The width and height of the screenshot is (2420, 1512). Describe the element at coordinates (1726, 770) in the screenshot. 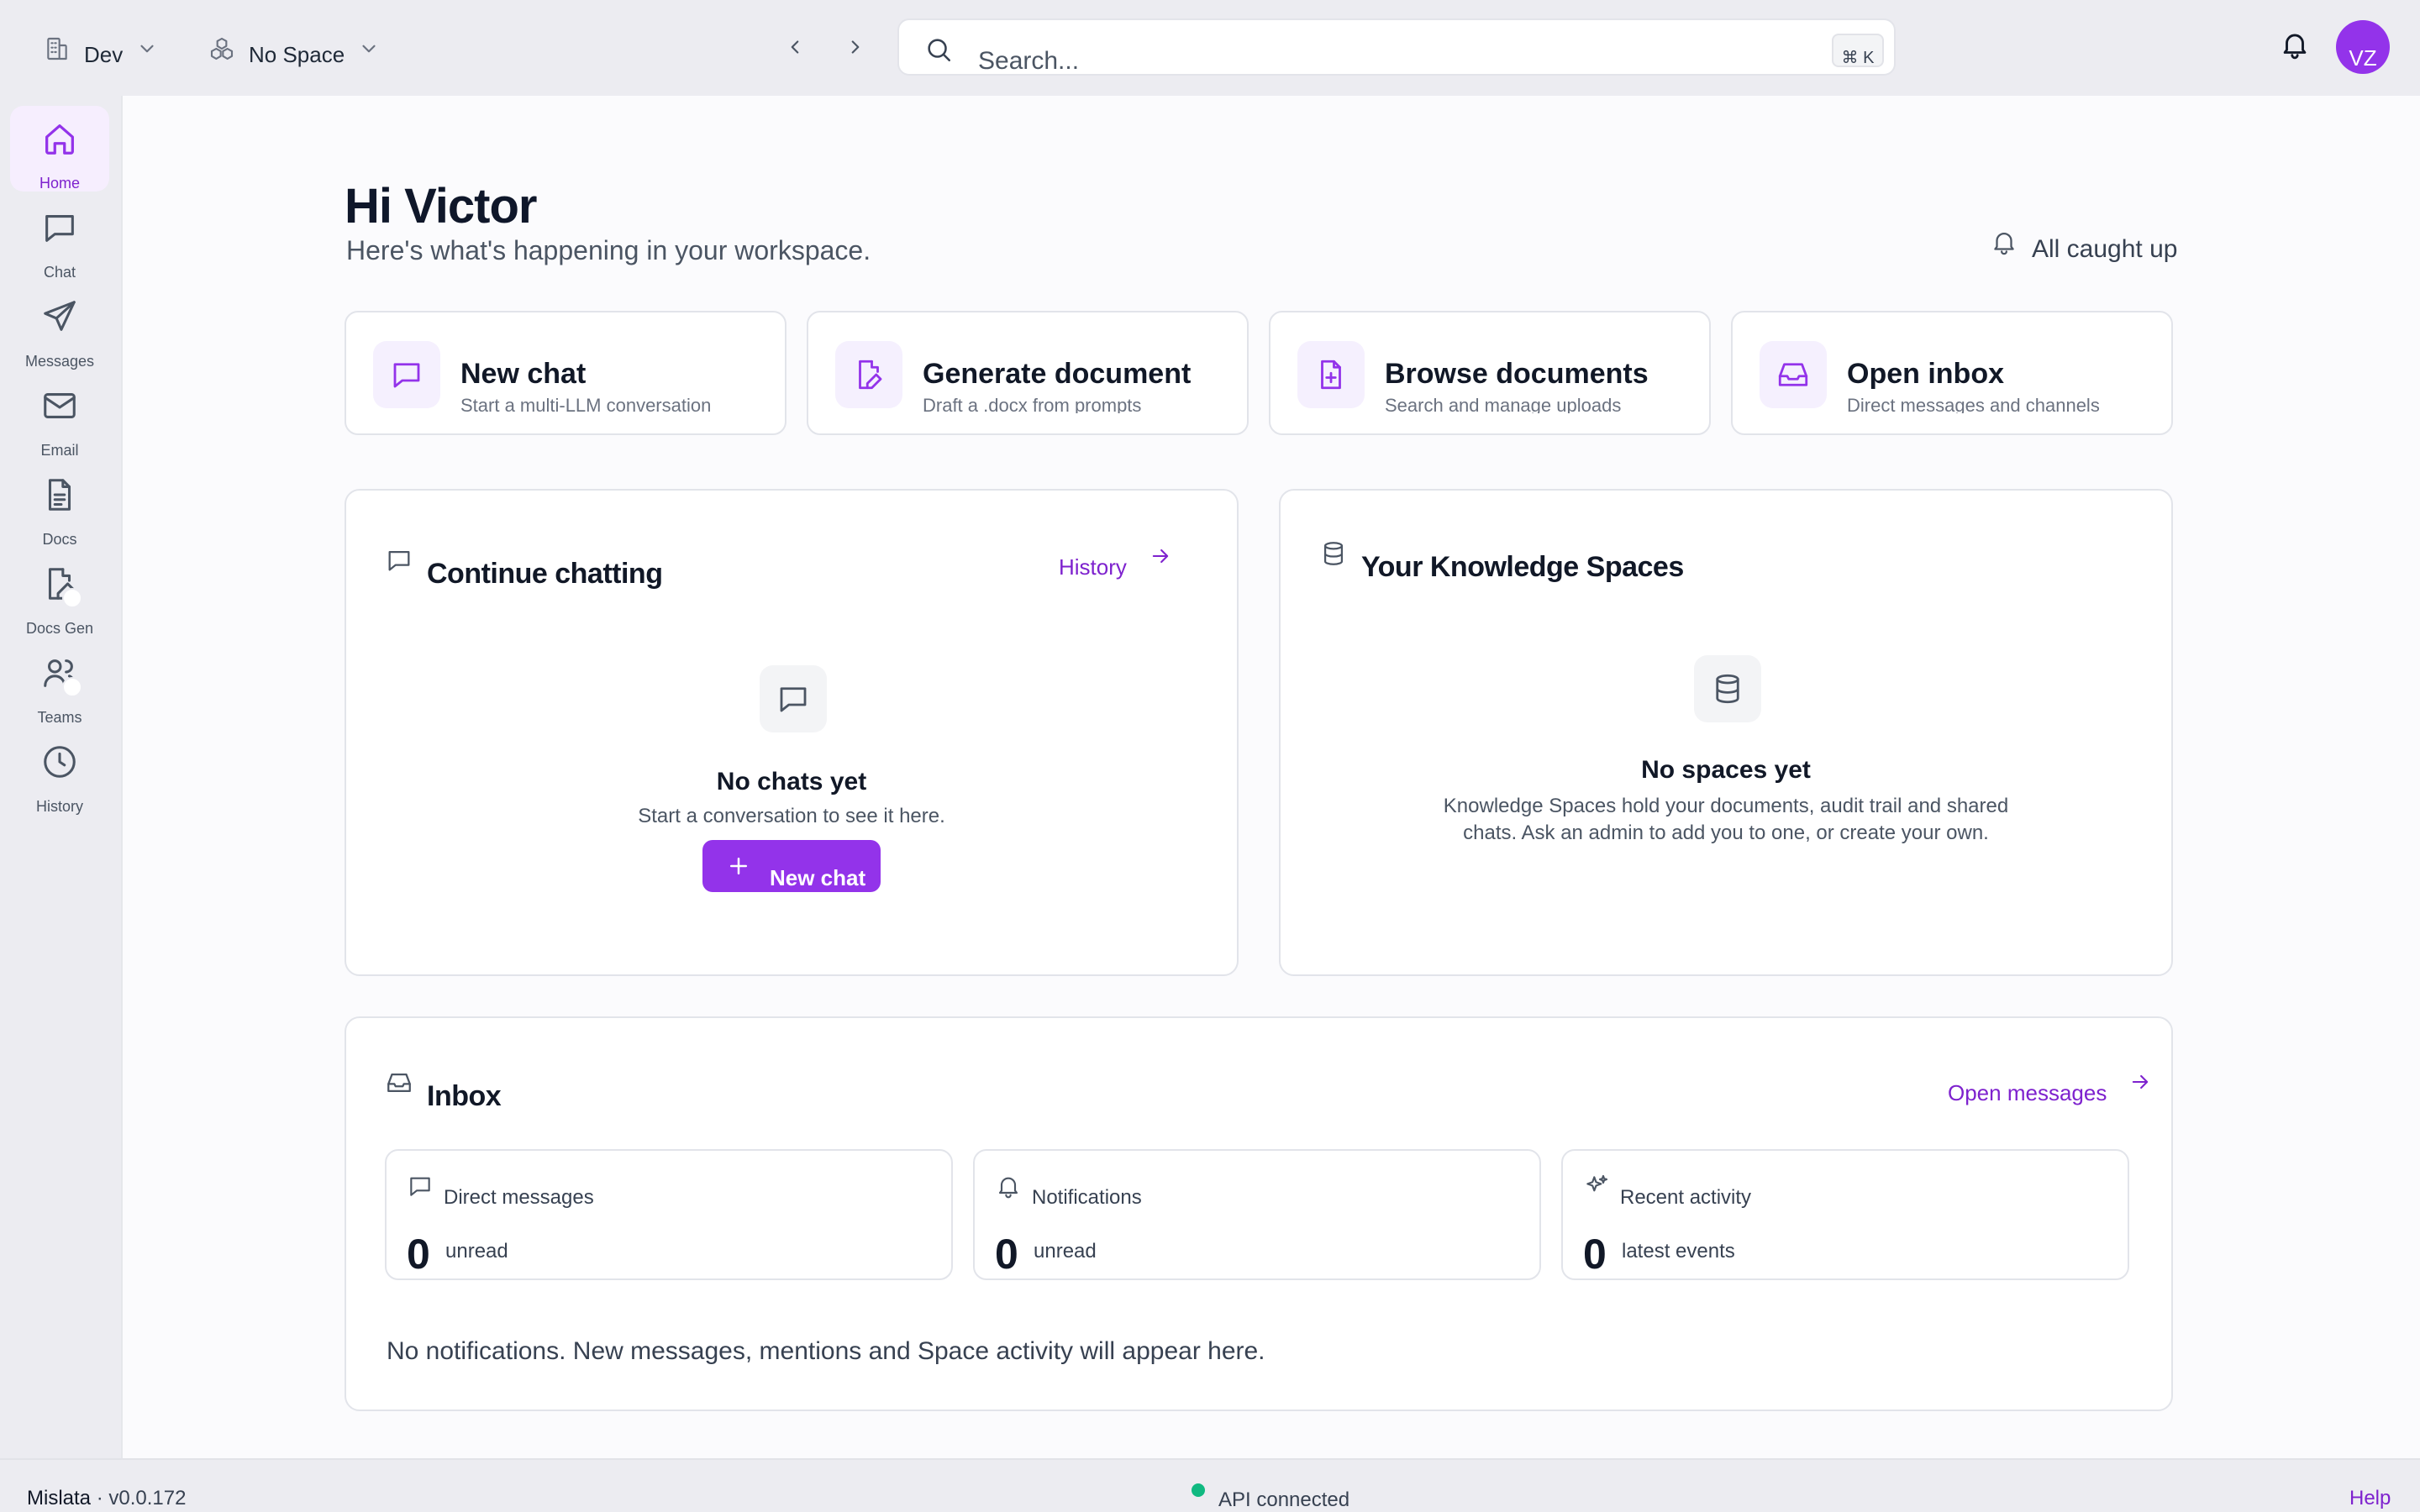

I see `empty-state-title: No spaces yet` at that location.